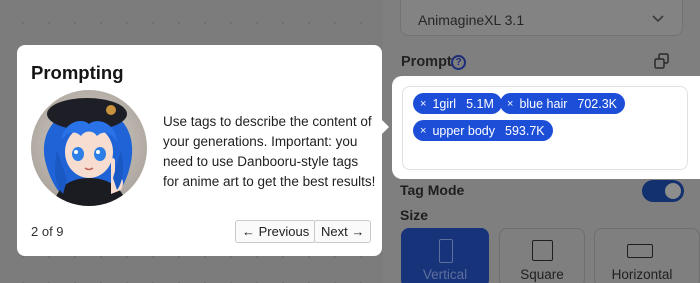 The width and height of the screenshot is (700, 283). Describe the element at coordinates (432, 190) in the screenshot. I see `tag-mode-label: Tag Mode` at that location.